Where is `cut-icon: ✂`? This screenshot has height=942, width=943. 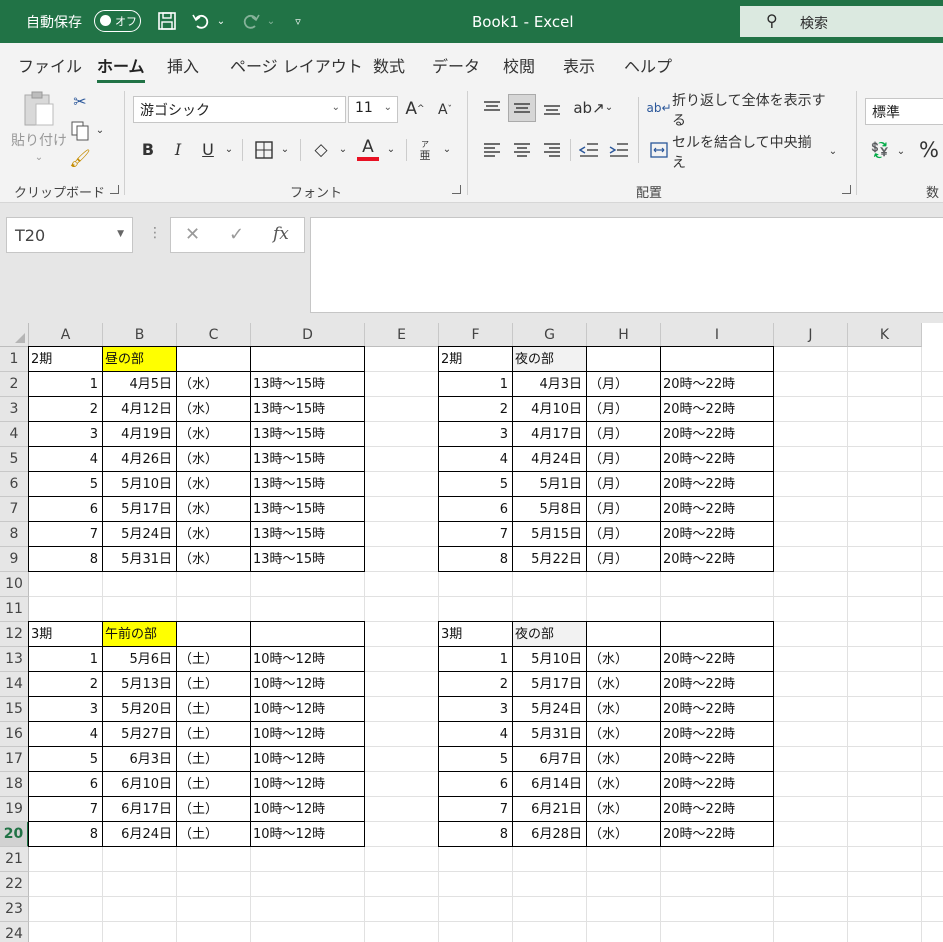
cut-icon: ✂ is located at coordinates (80, 101).